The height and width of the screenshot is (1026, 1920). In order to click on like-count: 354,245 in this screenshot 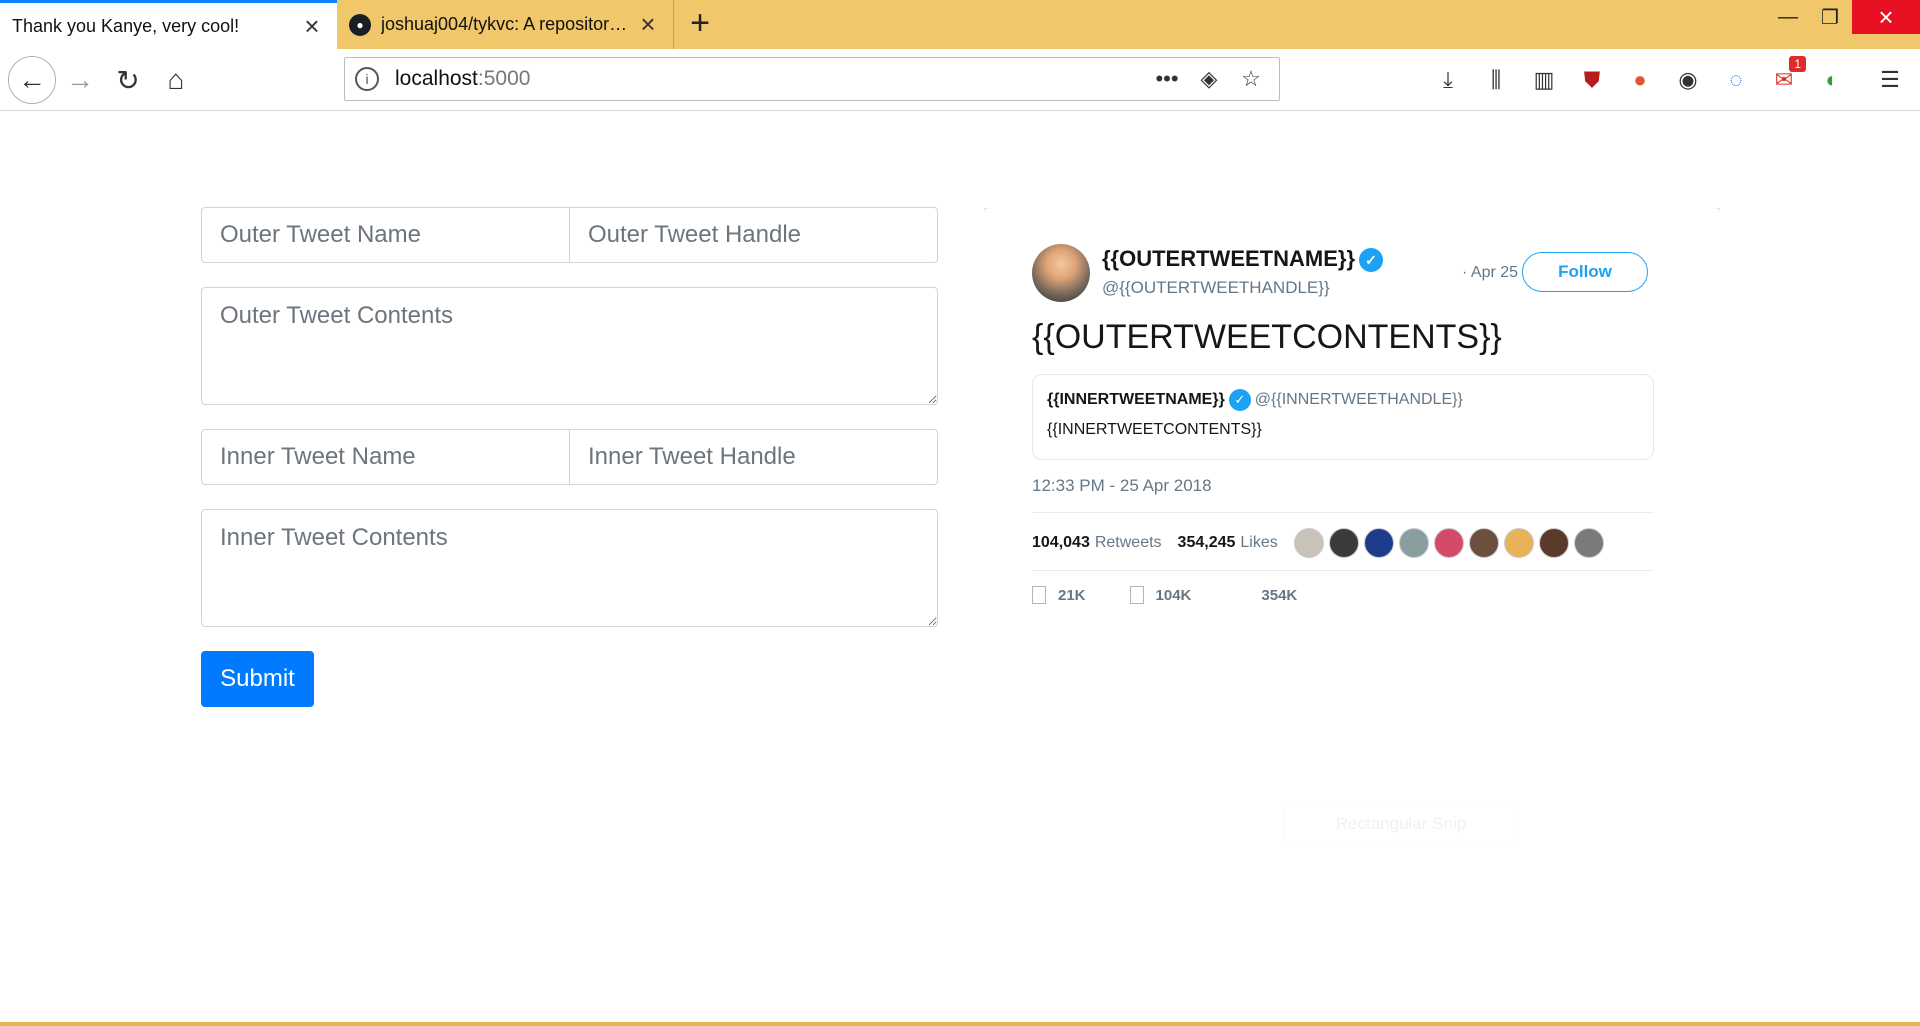, I will do `click(1207, 543)`.